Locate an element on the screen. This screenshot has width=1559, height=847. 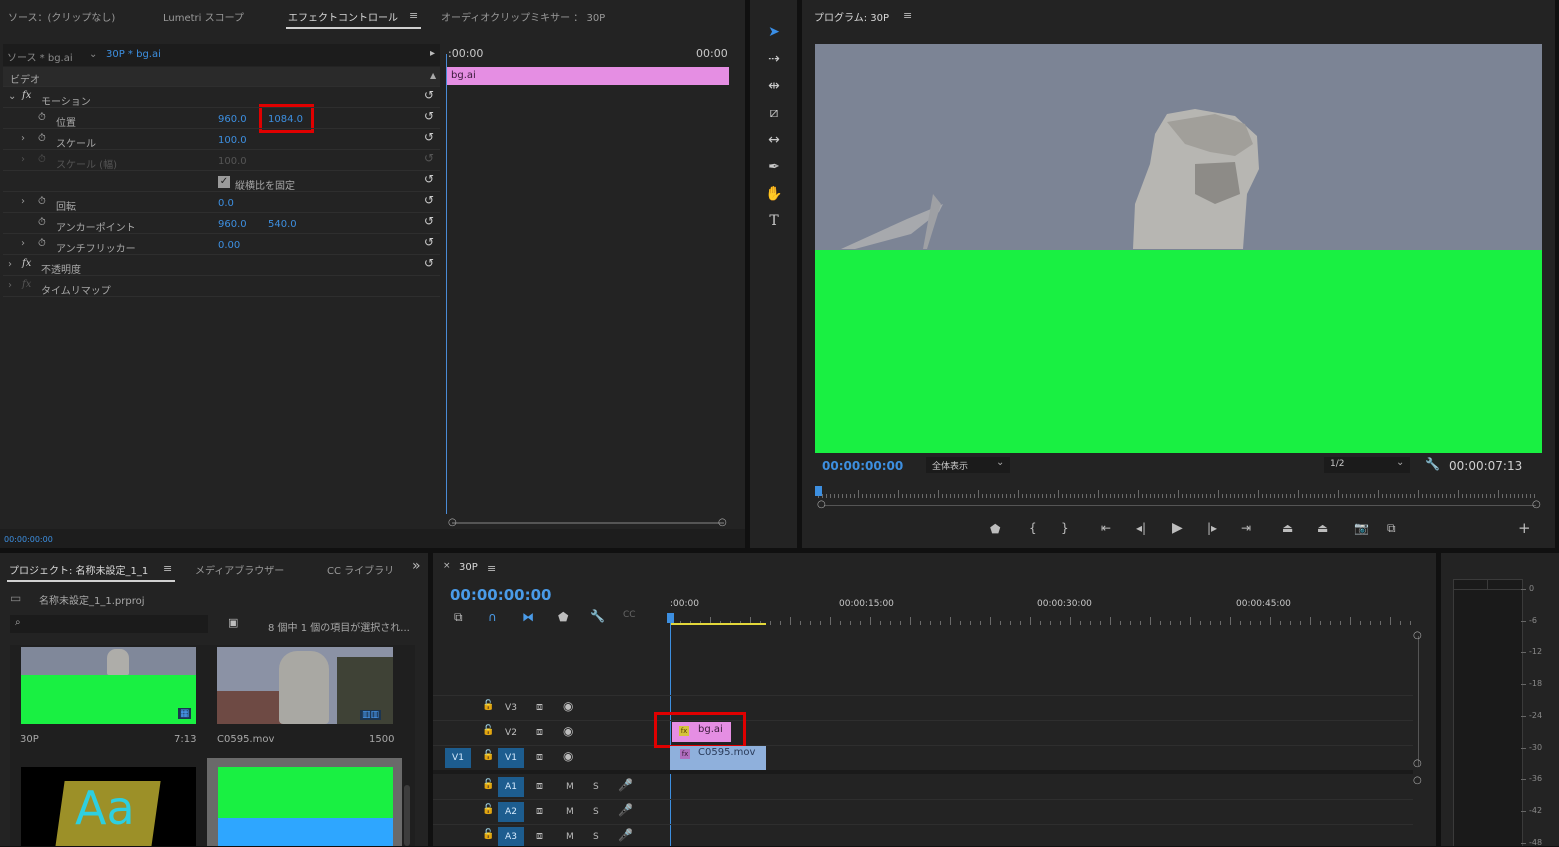
antiflicker-expand-icon: › is located at coordinates (23, 243).